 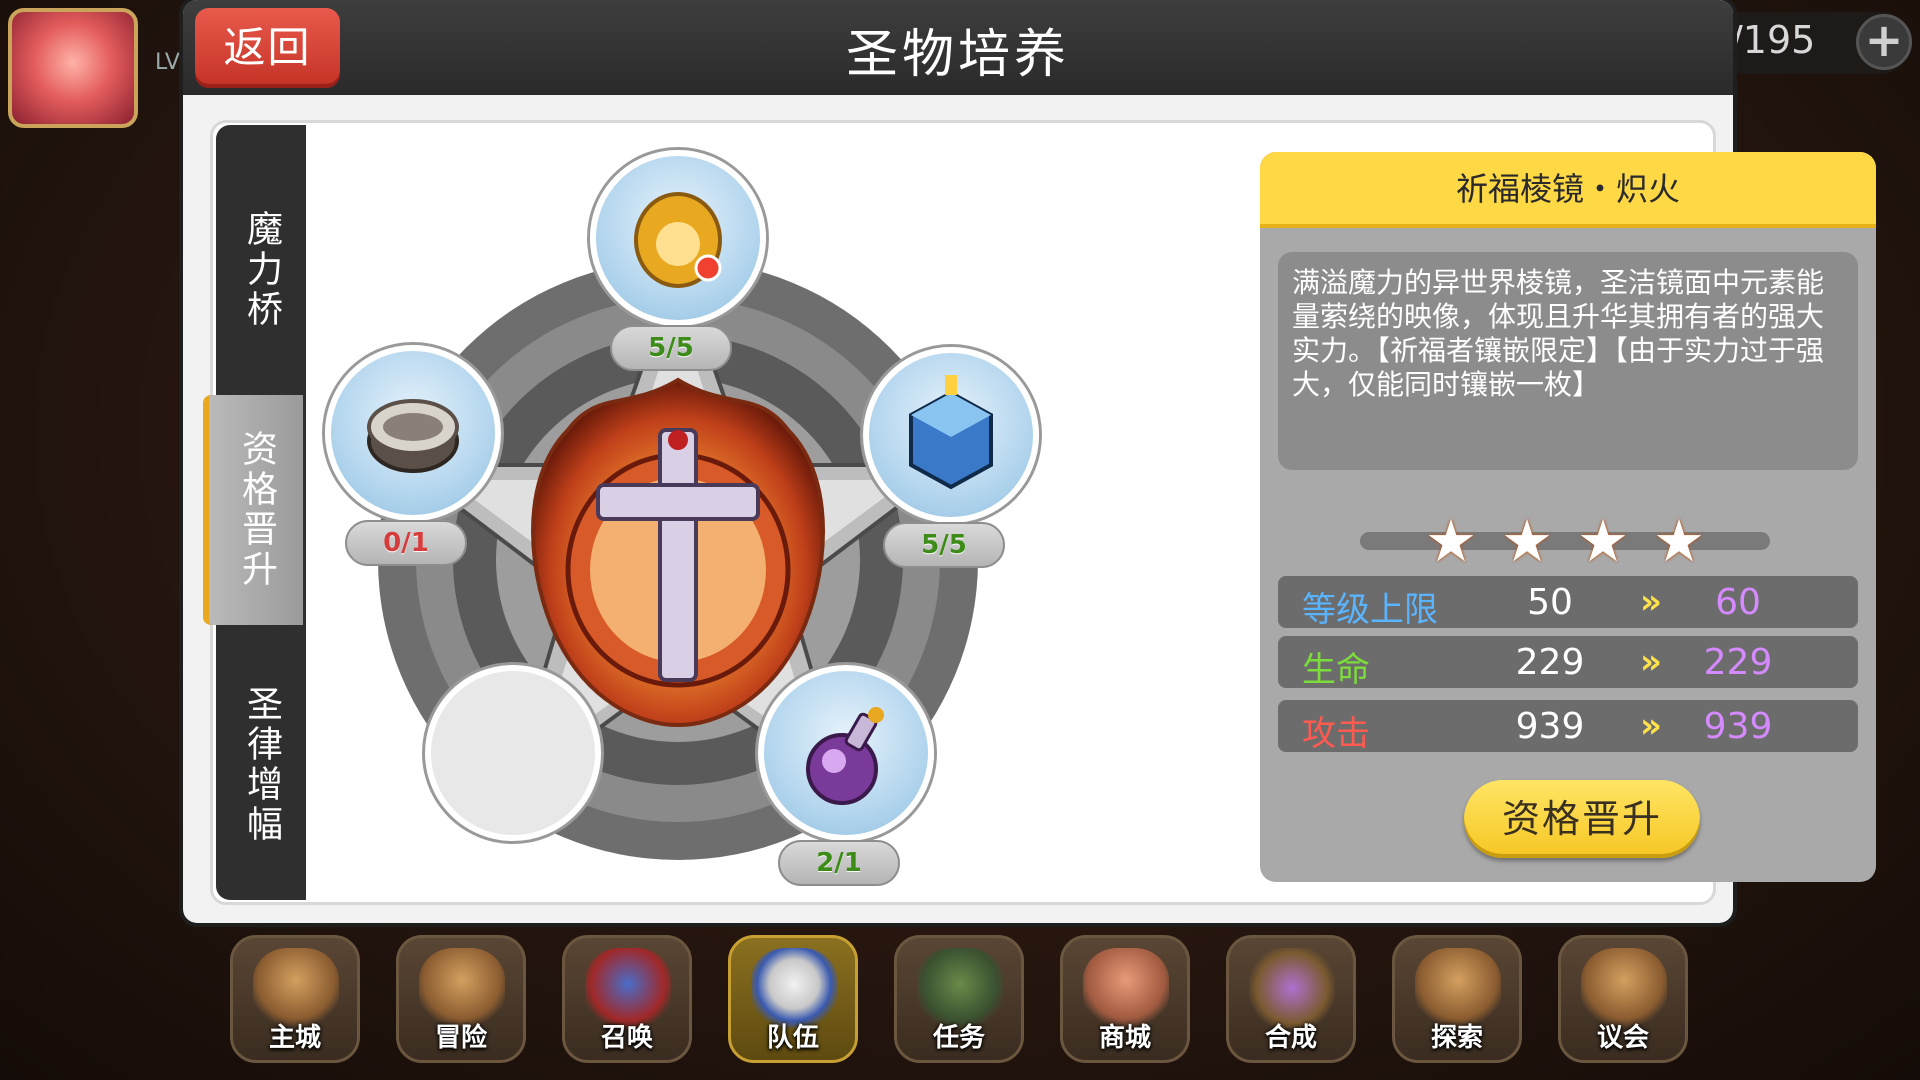 What do you see at coordinates (957, 55) in the screenshot?
I see `dialog-title: 圣物培养` at bounding box center [957, 55].